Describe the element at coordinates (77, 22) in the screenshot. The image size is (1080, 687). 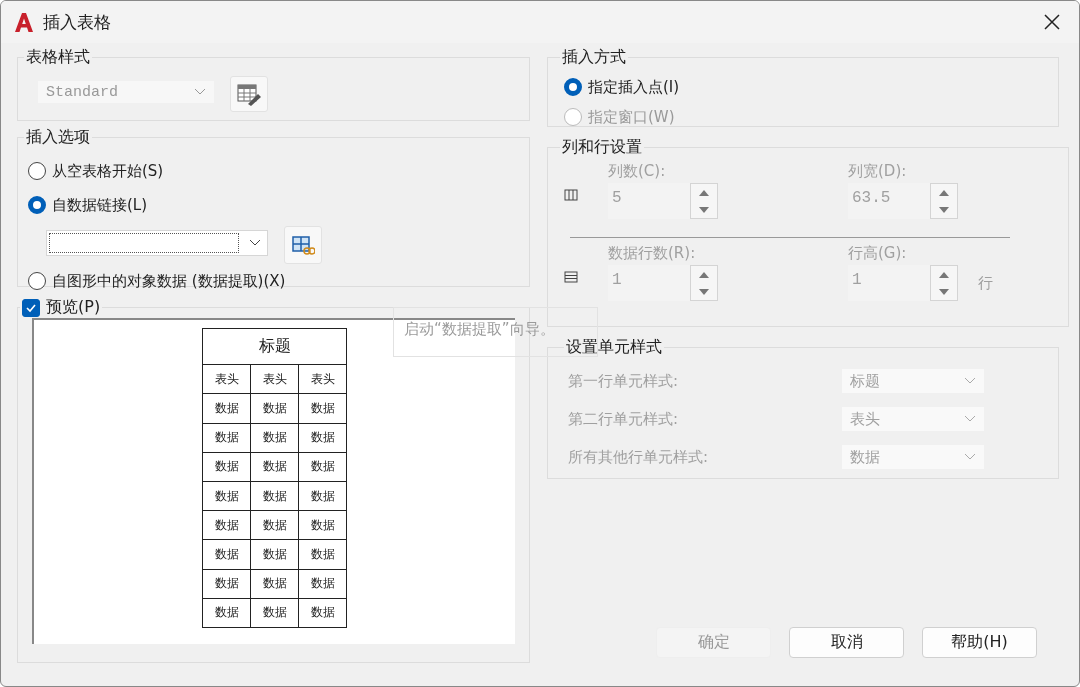
I see `window-title: 插入表格` at that location.